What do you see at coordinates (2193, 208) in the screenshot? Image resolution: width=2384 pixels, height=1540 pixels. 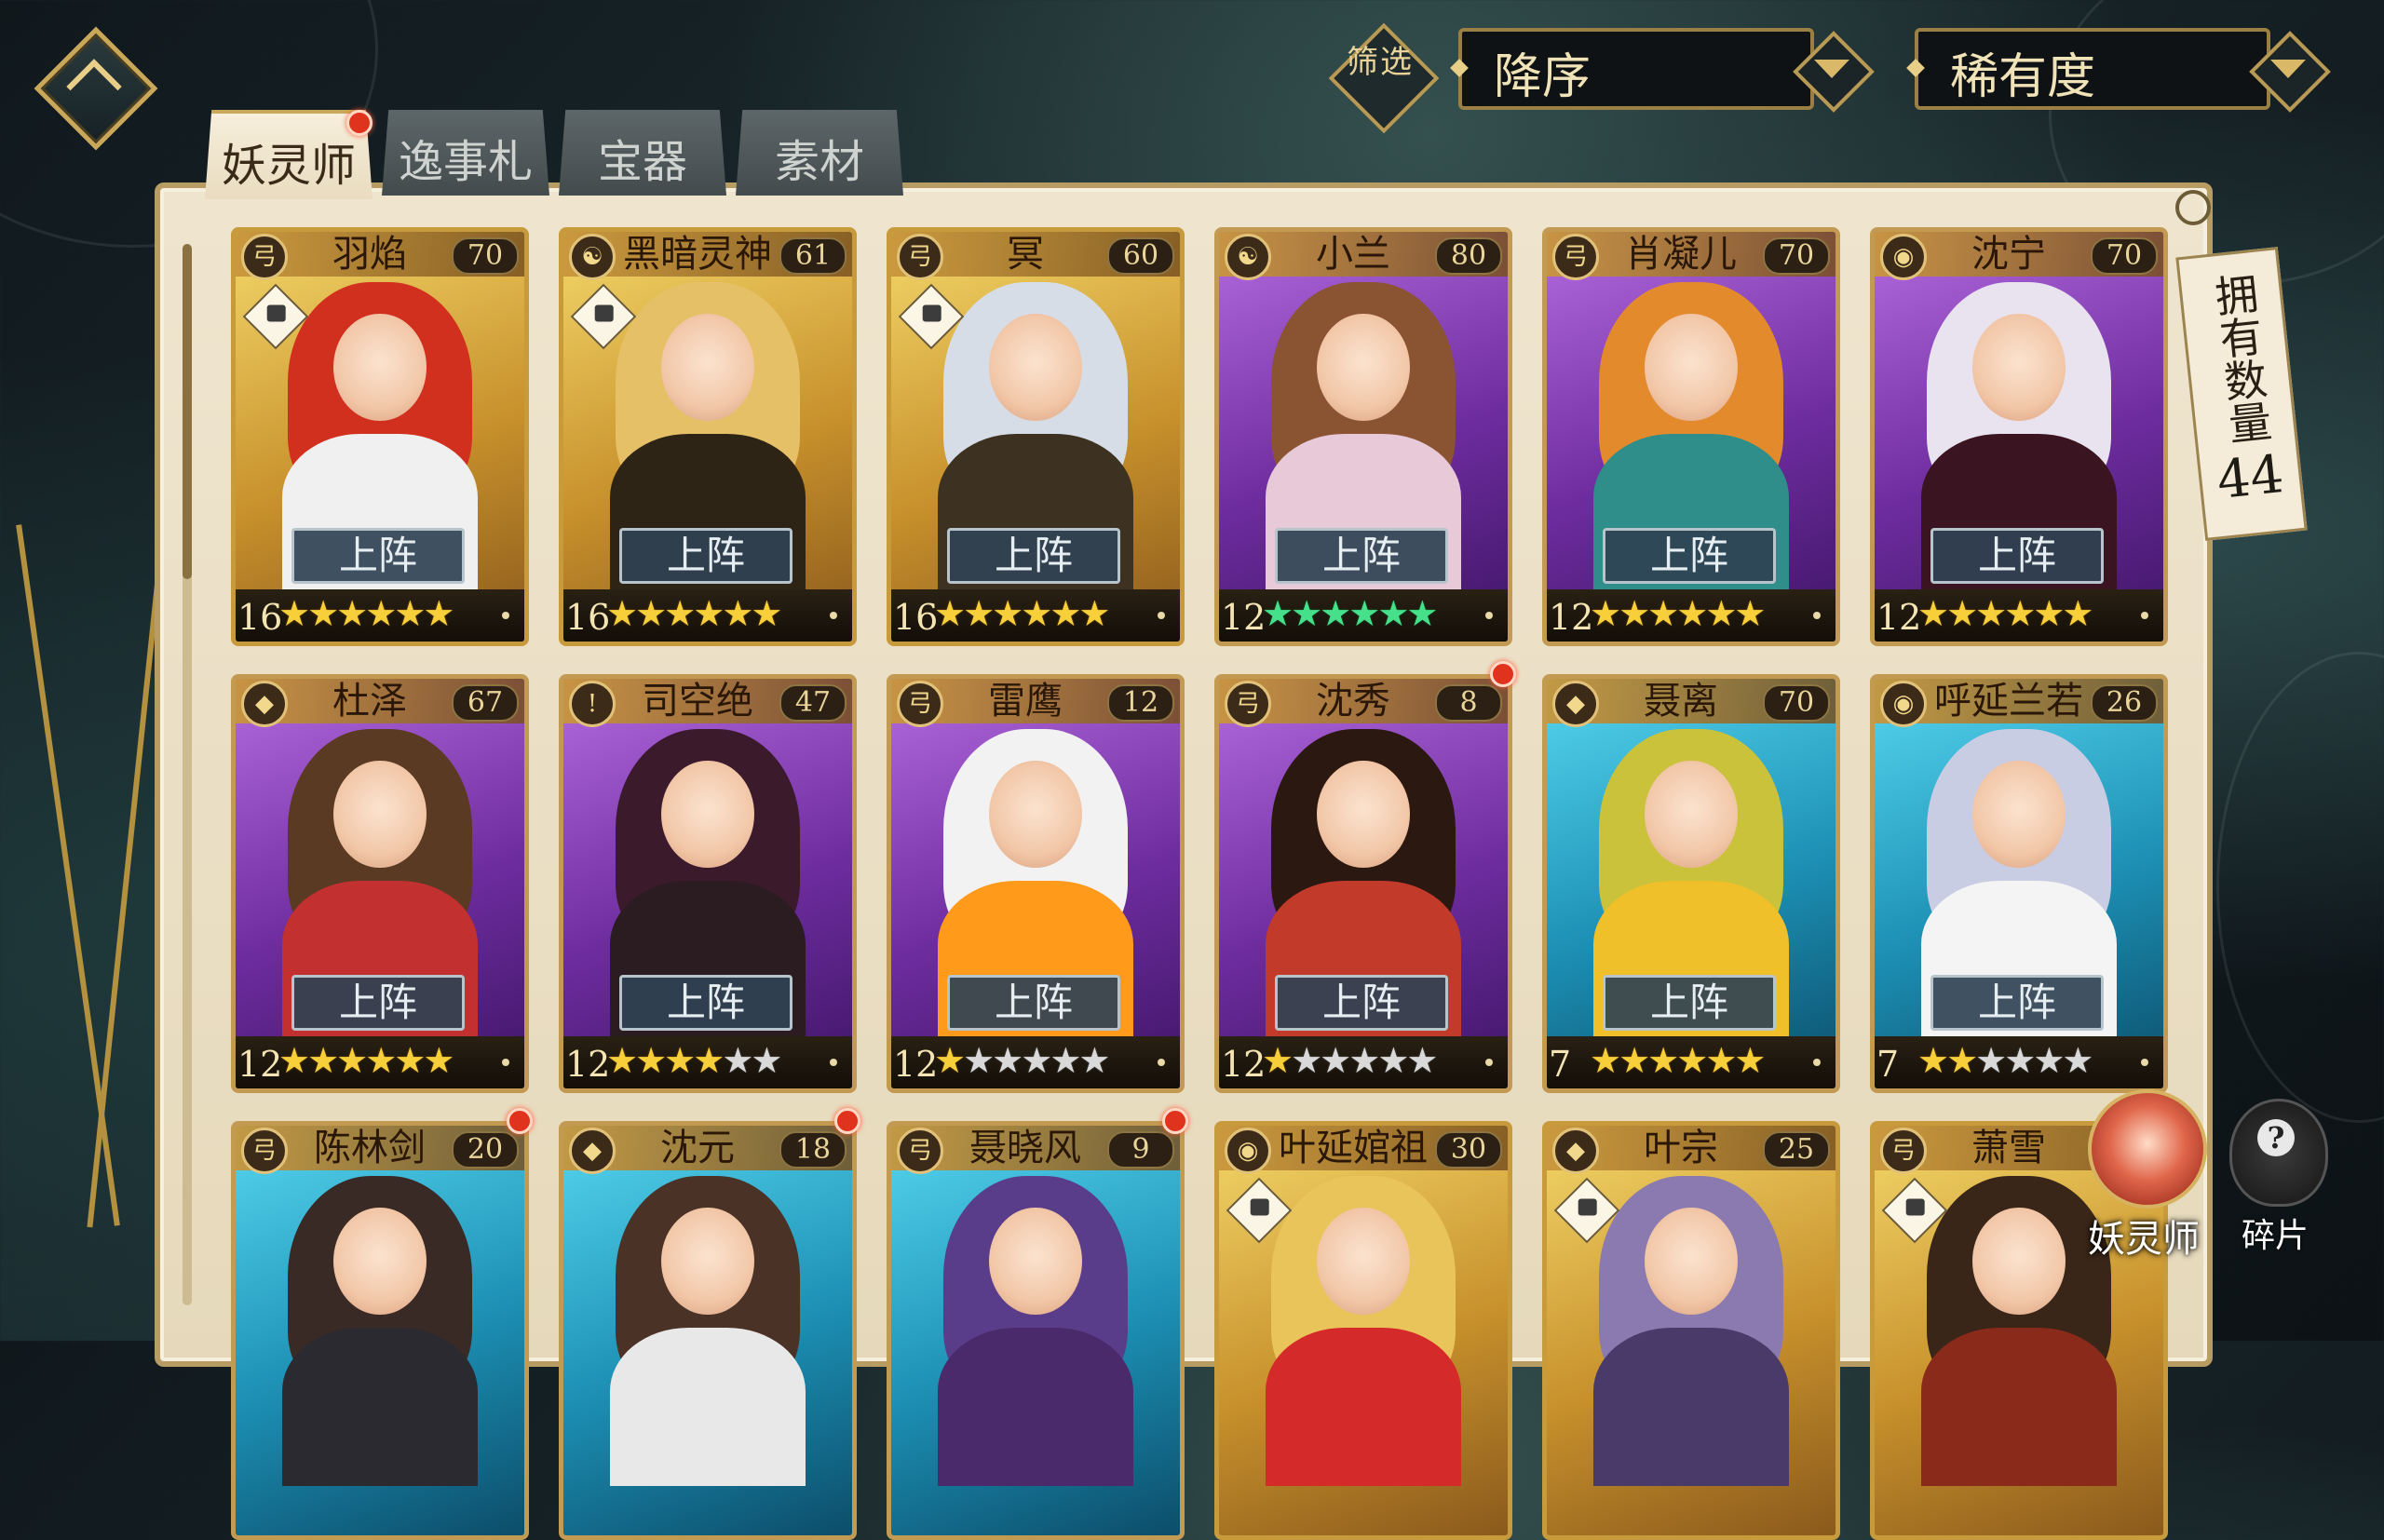 I see `tag-ring` at bounding box center [2193, 208].